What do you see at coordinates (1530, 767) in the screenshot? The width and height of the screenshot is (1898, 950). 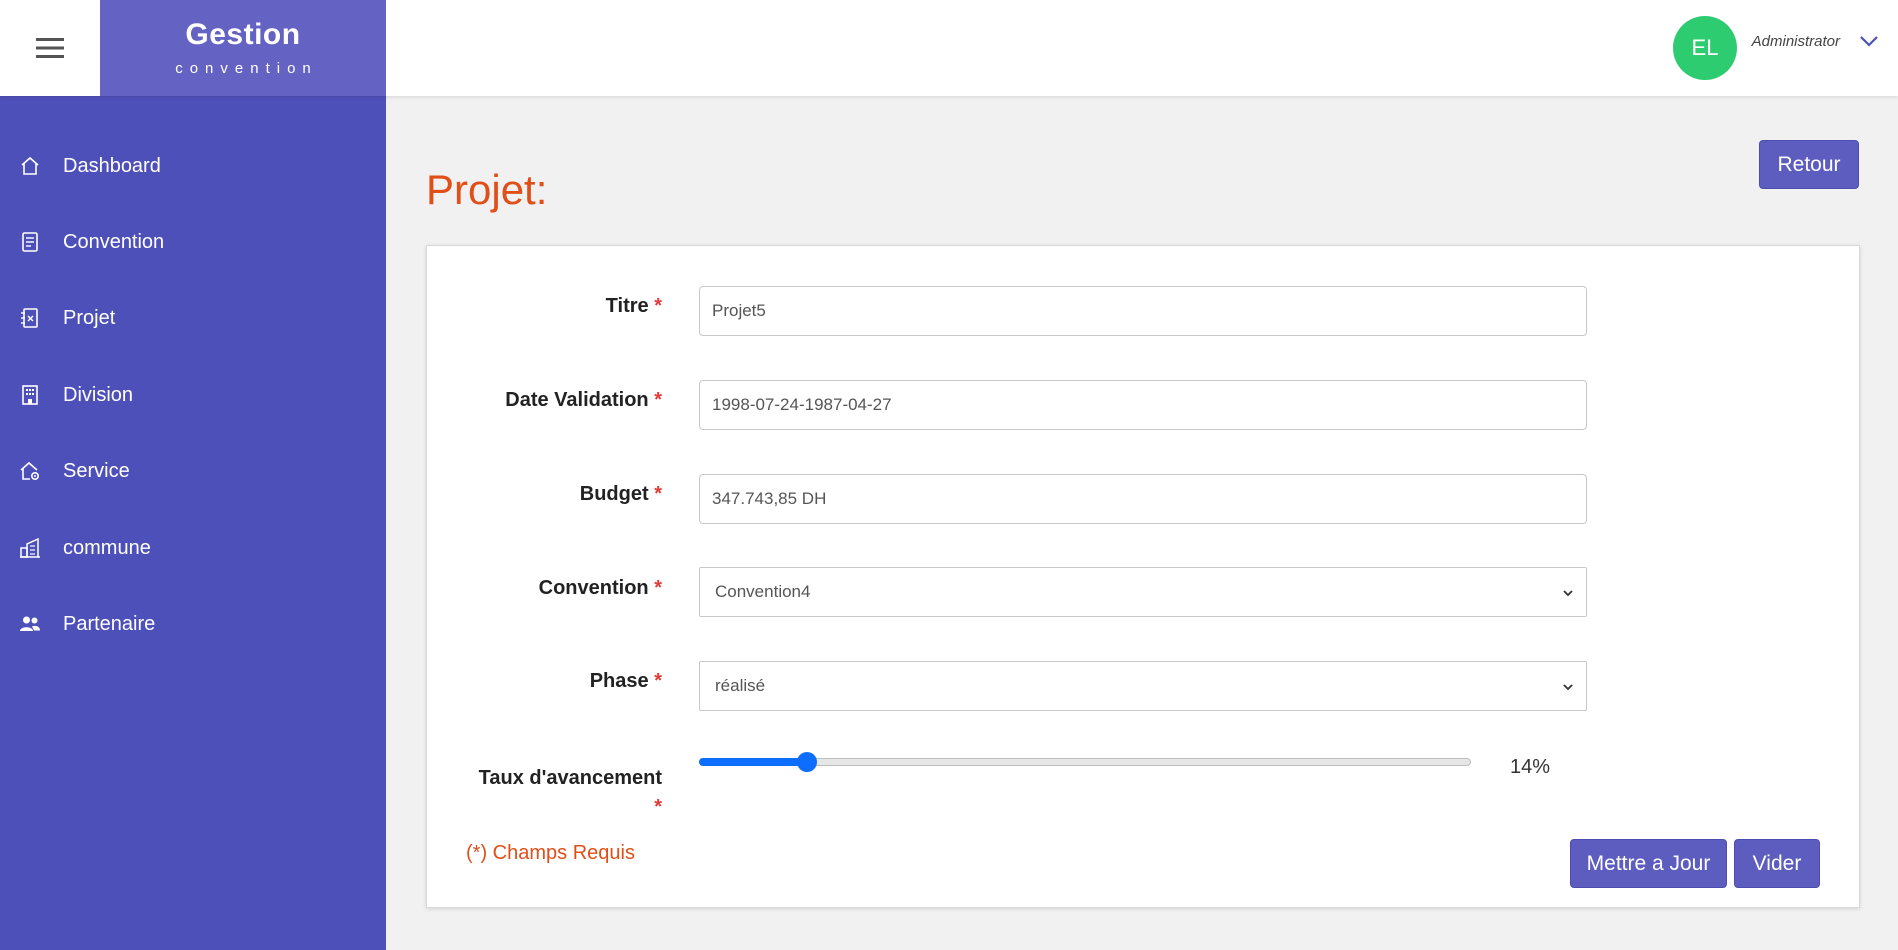 I see `taux-value: 14%` at bounding box center [1530, 767].